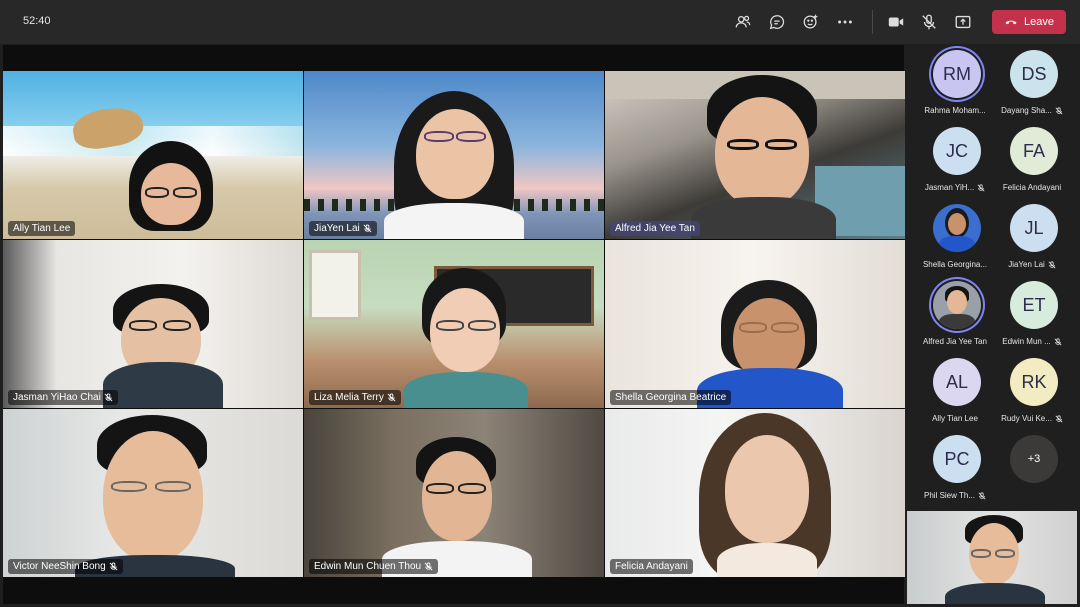 The height and width of the screenshot is (607, 1080). Describe the element at coordinates (65, 566) in the screenshot. I see `participant-name-label: Victor NeeShin Bong` at that location.